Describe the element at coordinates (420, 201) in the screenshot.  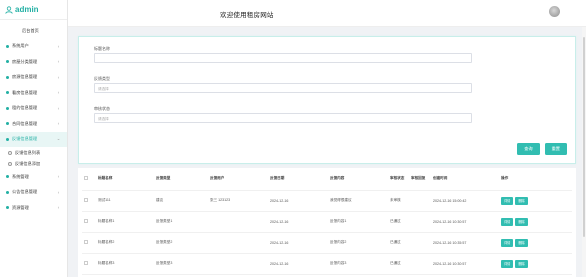
I see `cell-reply` at that location.